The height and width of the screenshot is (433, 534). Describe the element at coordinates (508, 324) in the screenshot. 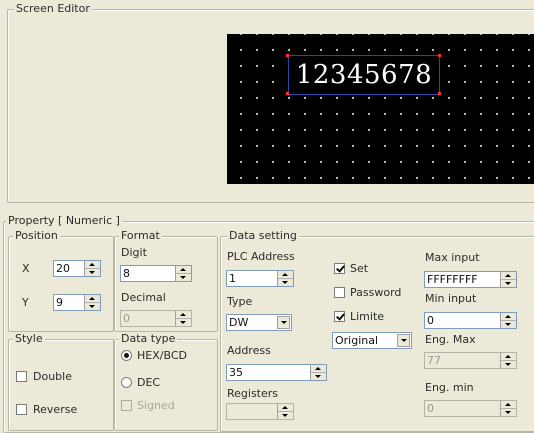

I see `min-input-down` at that location.